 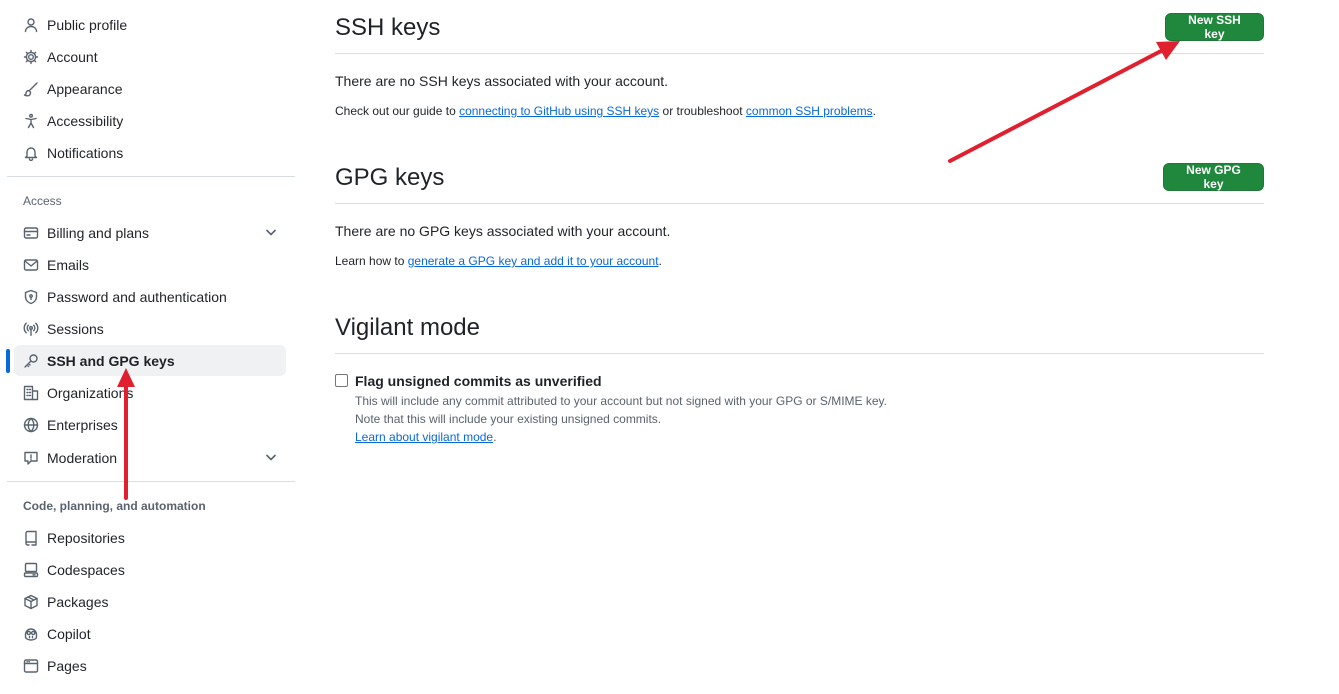 I want to click on sidebar-item-repositories: Repositories, so click(x=150, y=537).